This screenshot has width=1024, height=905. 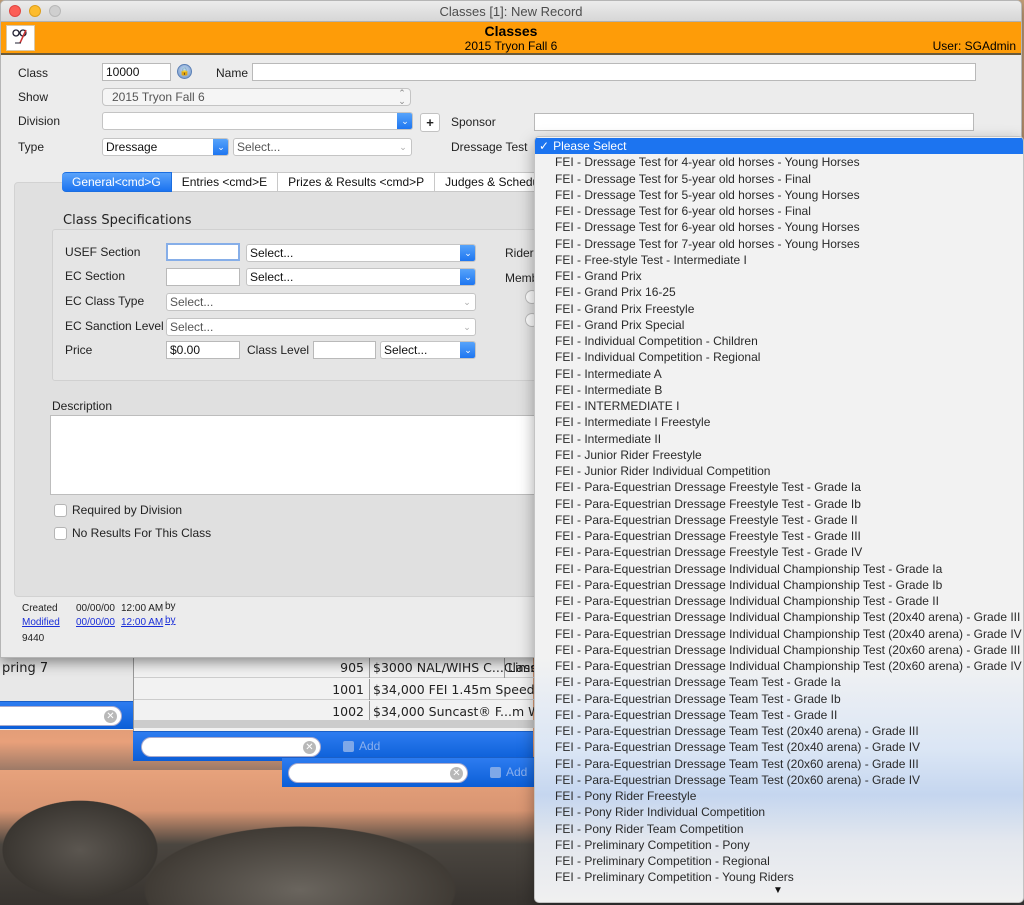 I want to click on sponsor-field, so click(x=754, y=122).